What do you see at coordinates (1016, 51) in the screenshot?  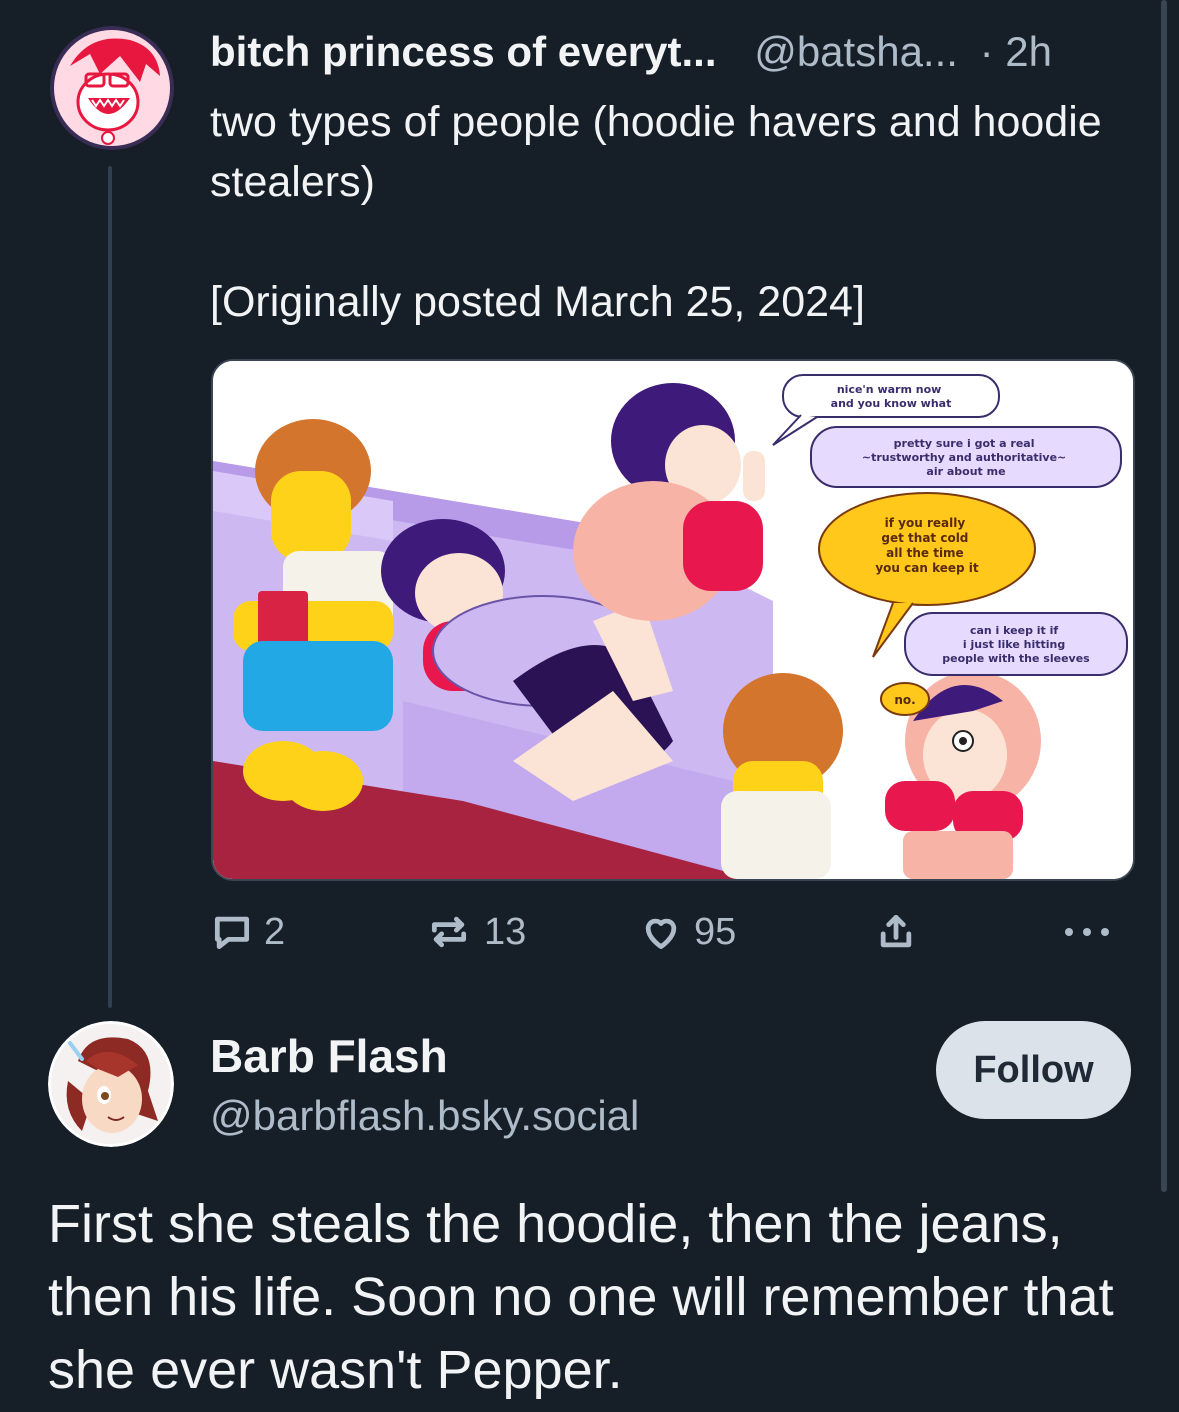 I see `post-time: · 2h` at bounding box center [1016, 51].